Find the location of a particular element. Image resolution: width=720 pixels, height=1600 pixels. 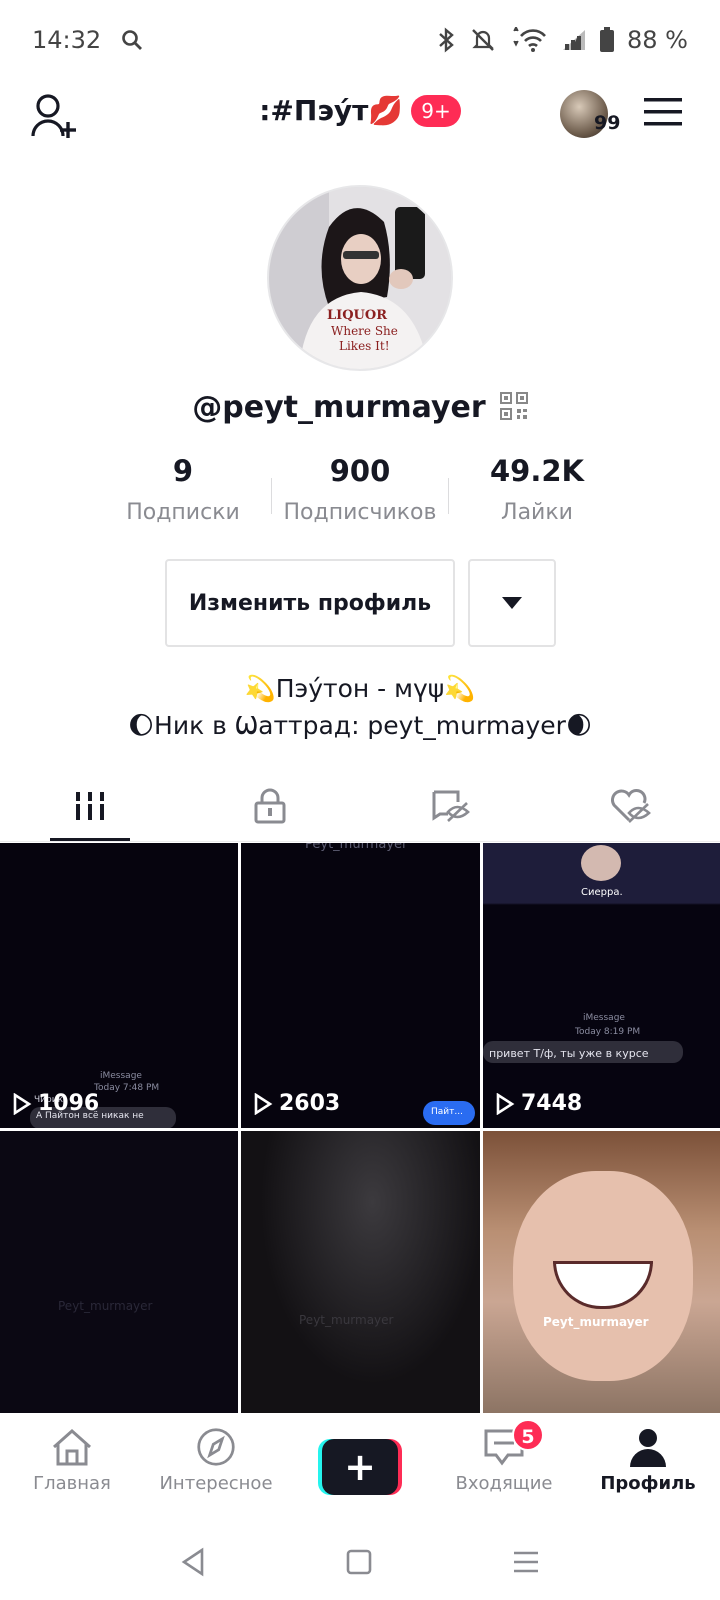

signal-icon is located at coordinates (574, 40).